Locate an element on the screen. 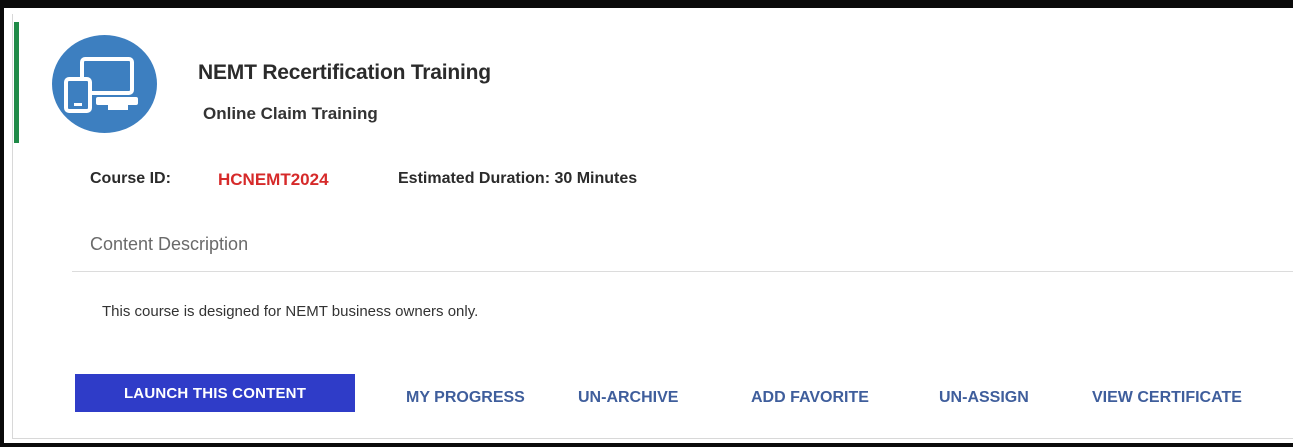 The image size is (1293, 447). course-subtitle: Online Claim Training is located at coordinates (290, 113).